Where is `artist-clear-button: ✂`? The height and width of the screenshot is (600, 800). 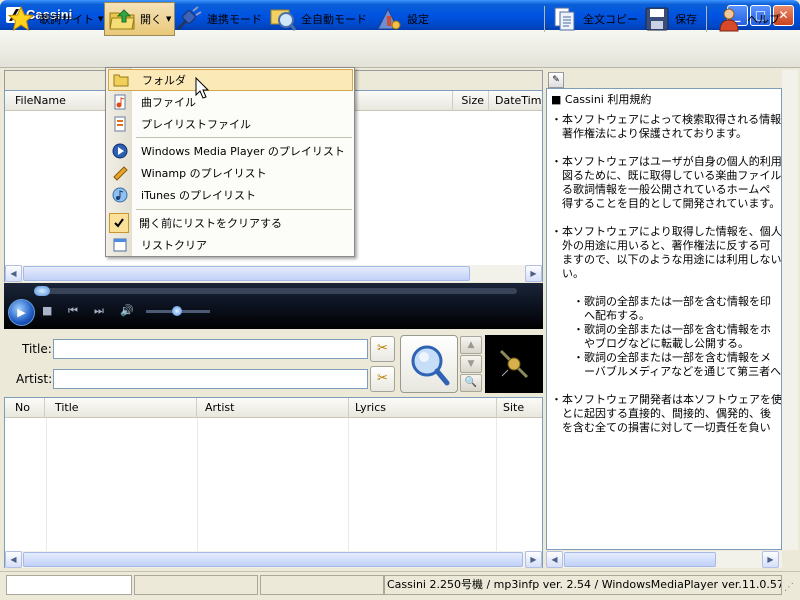 artist-clear-button: ✂ is located at coordinates (382, 379).